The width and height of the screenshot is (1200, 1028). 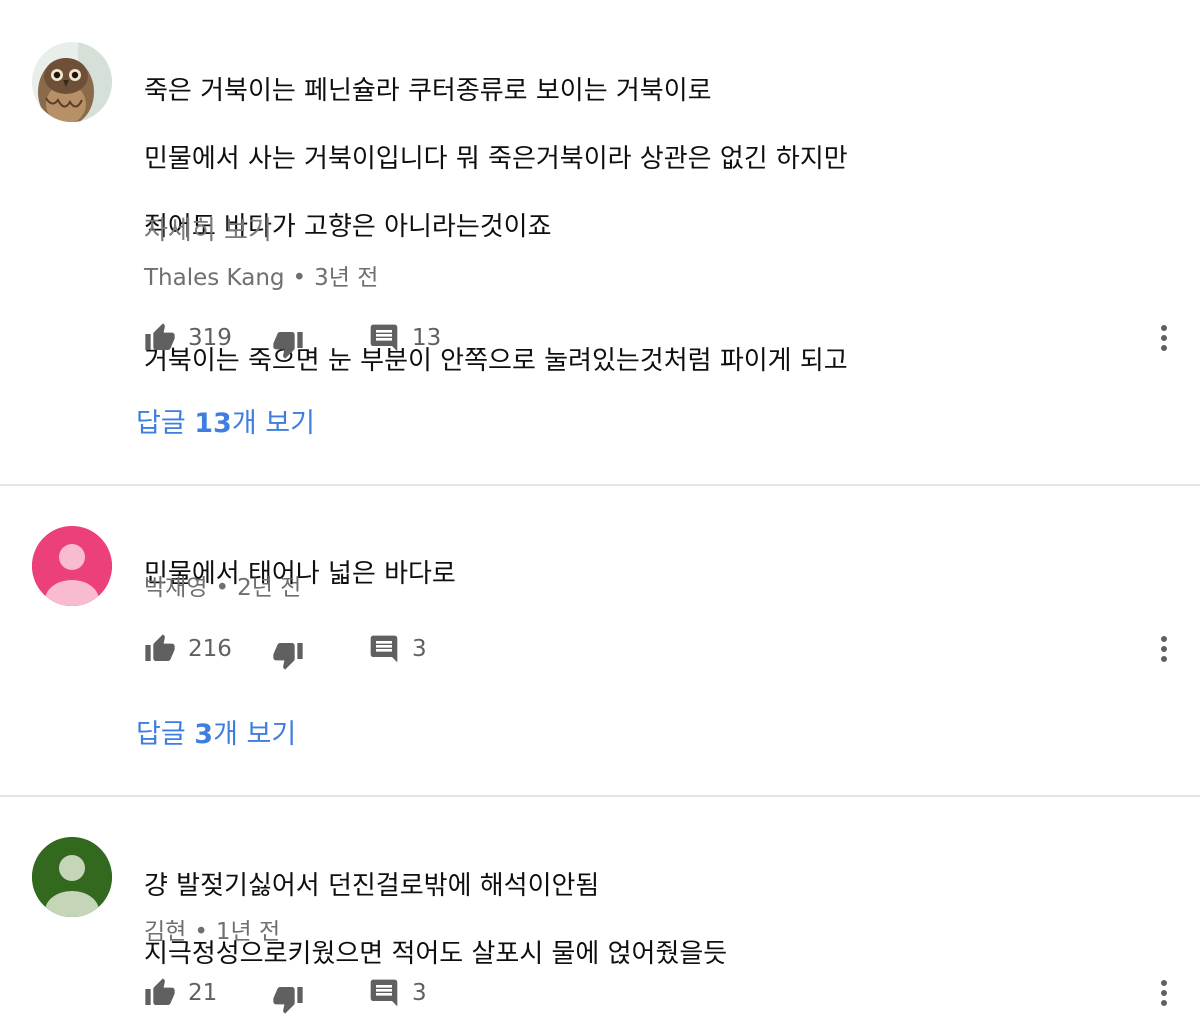 What do you see at coordinates (248, 932) in the screenshot?
I see `comment-time: 1년 전` at bounding box center [248, 932].